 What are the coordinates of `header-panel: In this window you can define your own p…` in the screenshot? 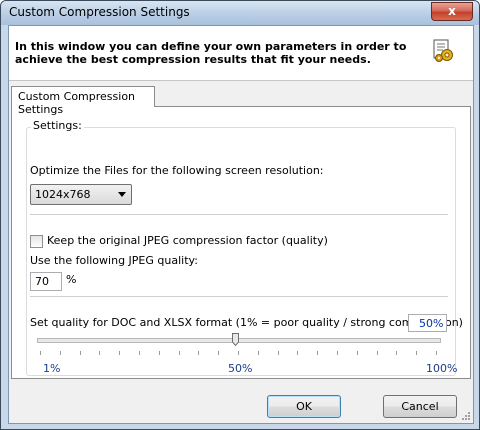 It's located at (241, 53).